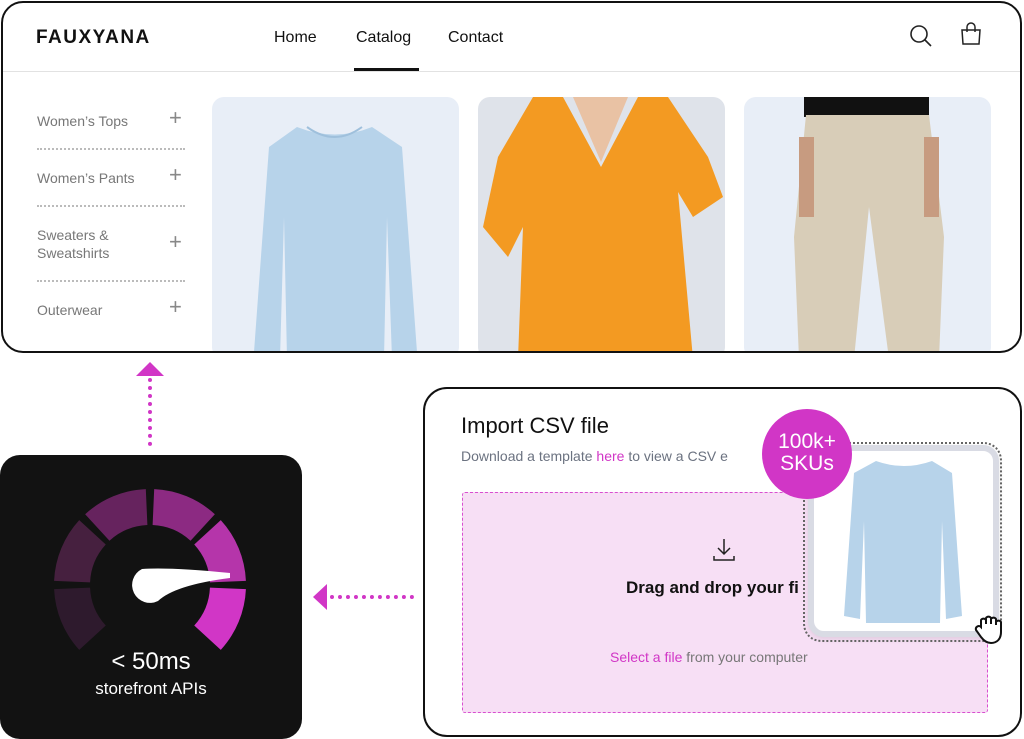  Describe the element at coordinates (712, 587) in the screenshot. I see `drop-text: Drag and drop your fi` at that location.